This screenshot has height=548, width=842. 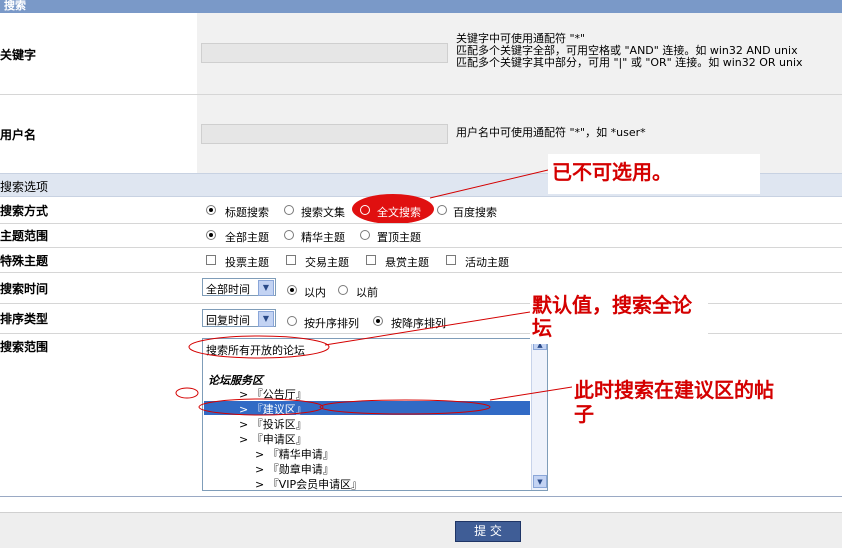 What do you see at coordinates (612, 316) in the screenshot?
I see `annotation-default-text: 默认值，搜索全论坛` at bounding box center [612, 316].